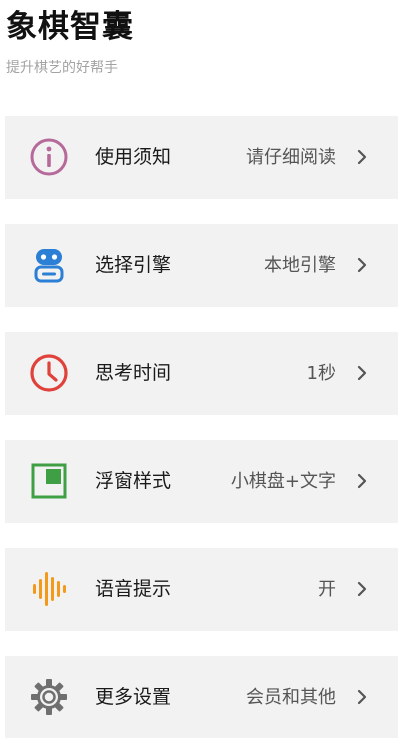  I want to click on menu-item-label: 使用须知, so click(133, 157).